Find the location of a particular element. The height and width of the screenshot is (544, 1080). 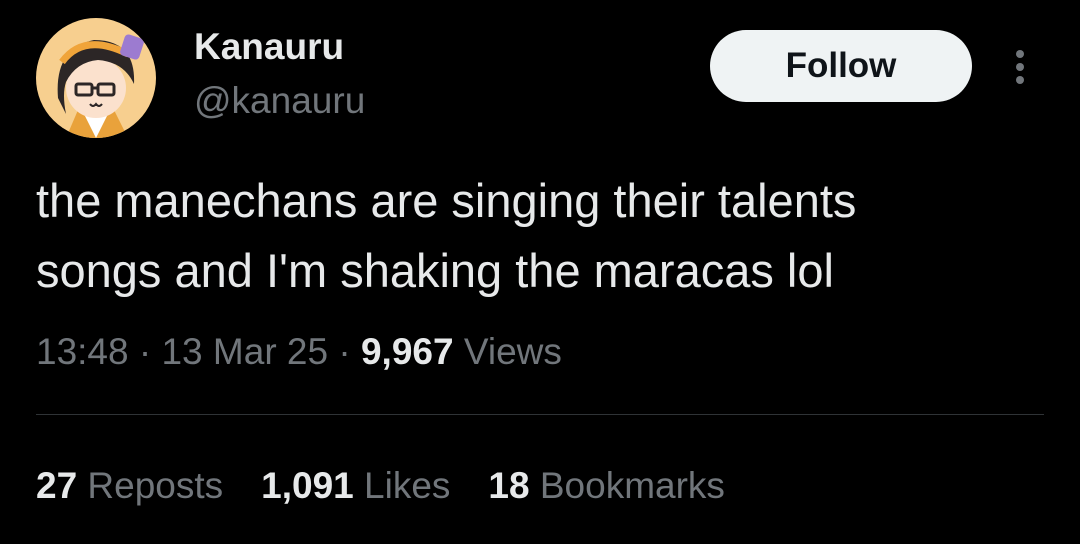

avatar is located at coordinates (96, 78).